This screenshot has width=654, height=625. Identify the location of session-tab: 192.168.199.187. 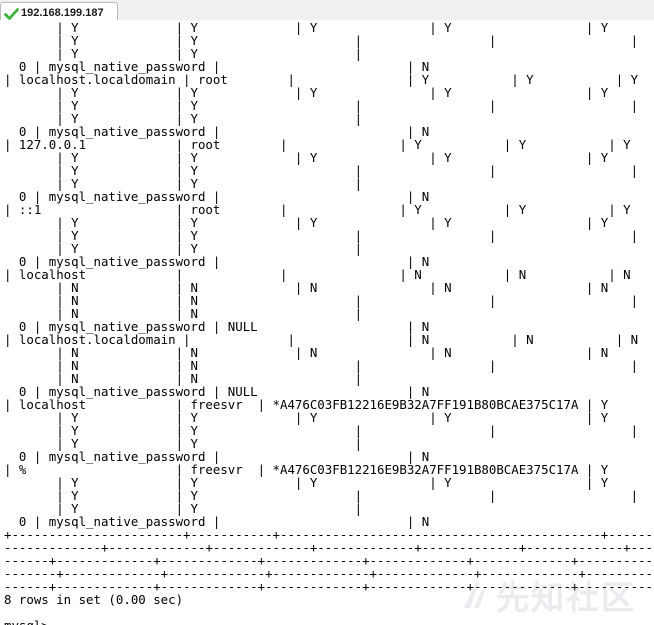
(59, 12).